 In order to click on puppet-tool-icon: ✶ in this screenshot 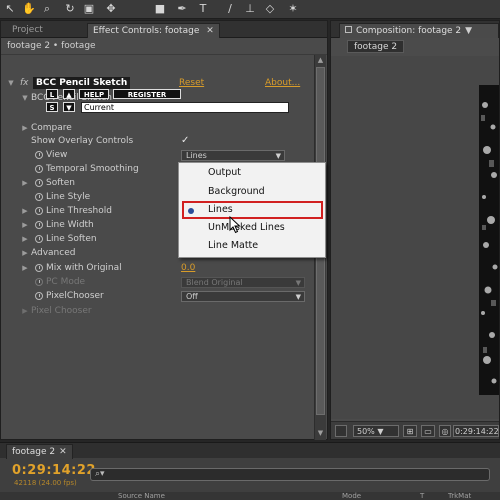, I will do `click(293, 9)`.